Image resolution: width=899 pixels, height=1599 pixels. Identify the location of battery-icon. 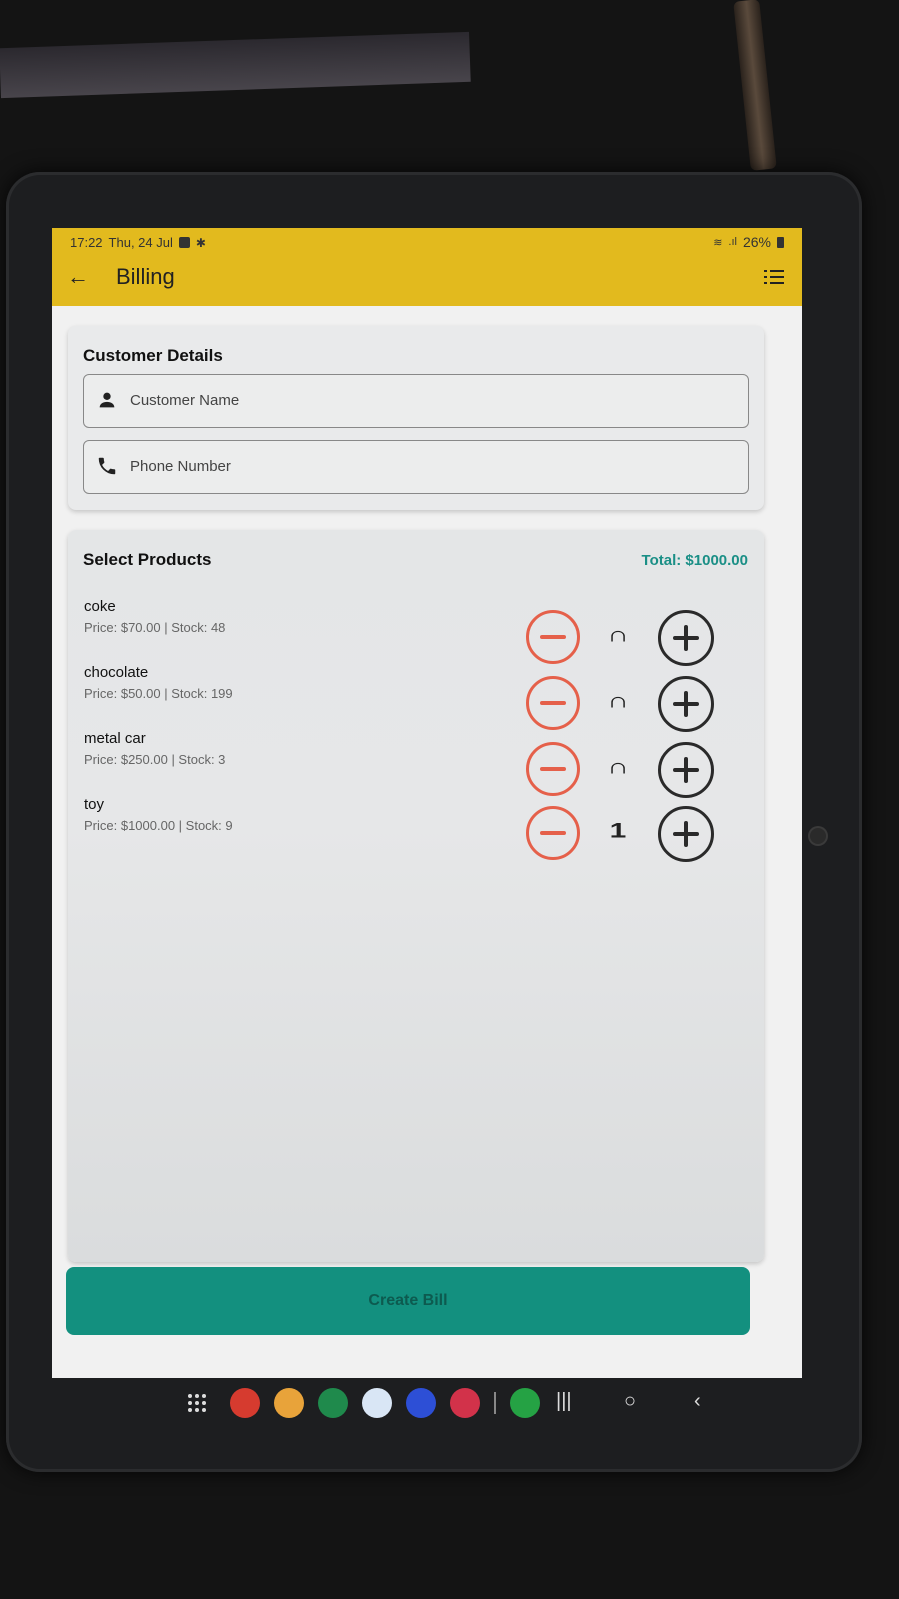
(780, 242).